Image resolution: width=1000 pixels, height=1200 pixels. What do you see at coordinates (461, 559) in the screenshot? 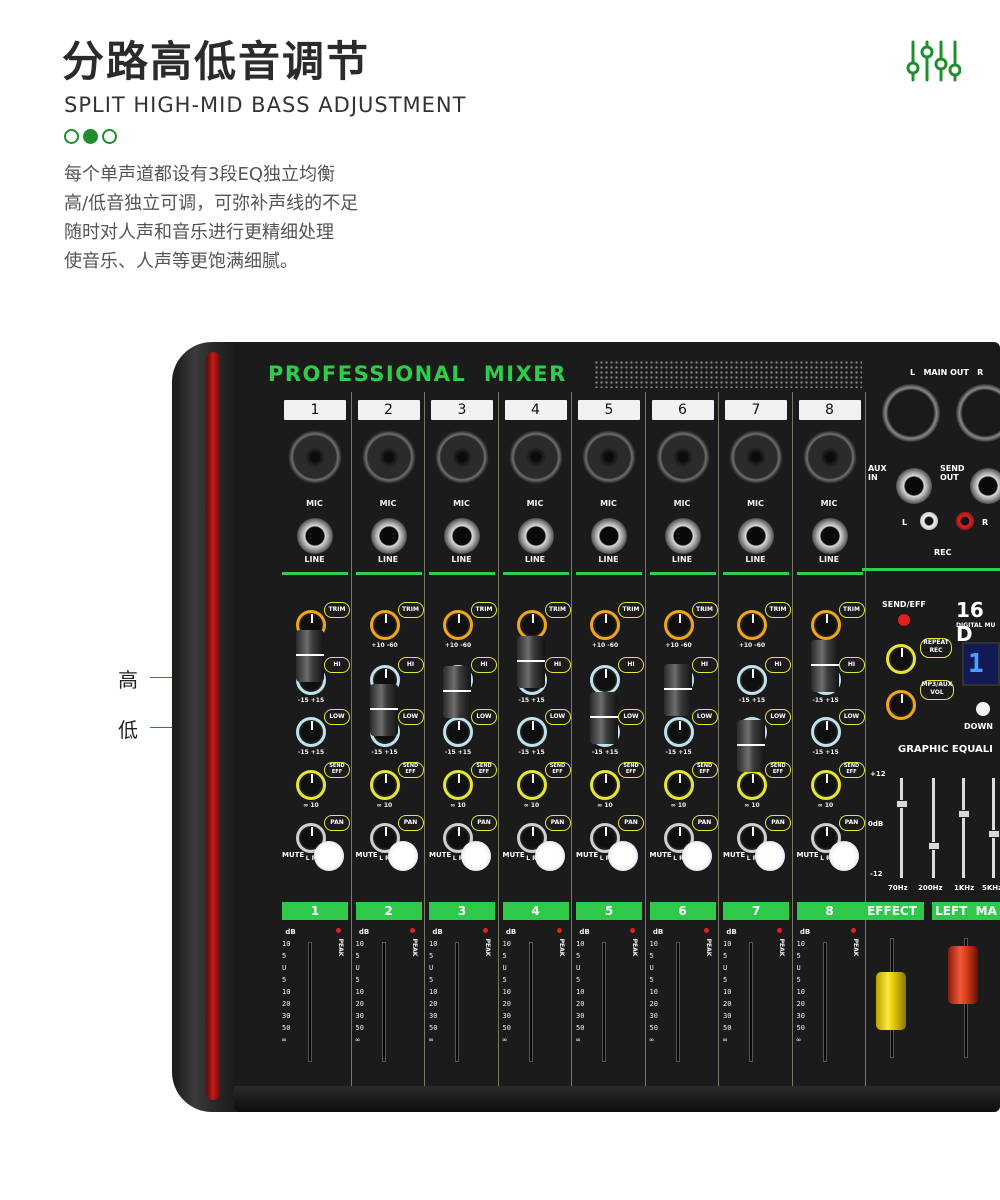
I see `line-label: LINE` at bounding box center [461, 559].